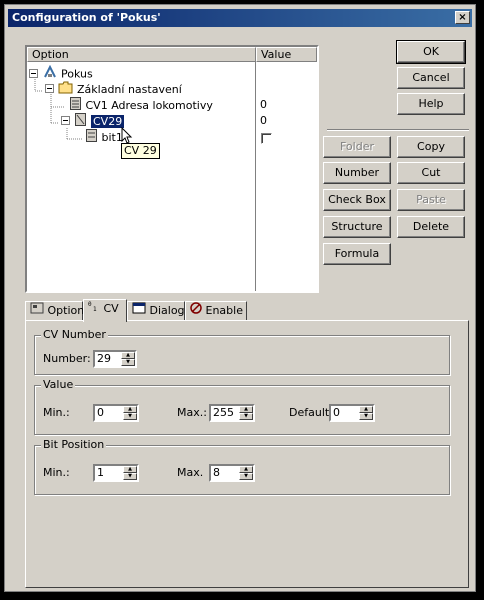 This screenshot has width=484, height=600. What do you see at coordinates (232, 473) in the screenshot?
I see `bit-max-spinner: 8 ▲ ▼` at bounding box center [232, 473].